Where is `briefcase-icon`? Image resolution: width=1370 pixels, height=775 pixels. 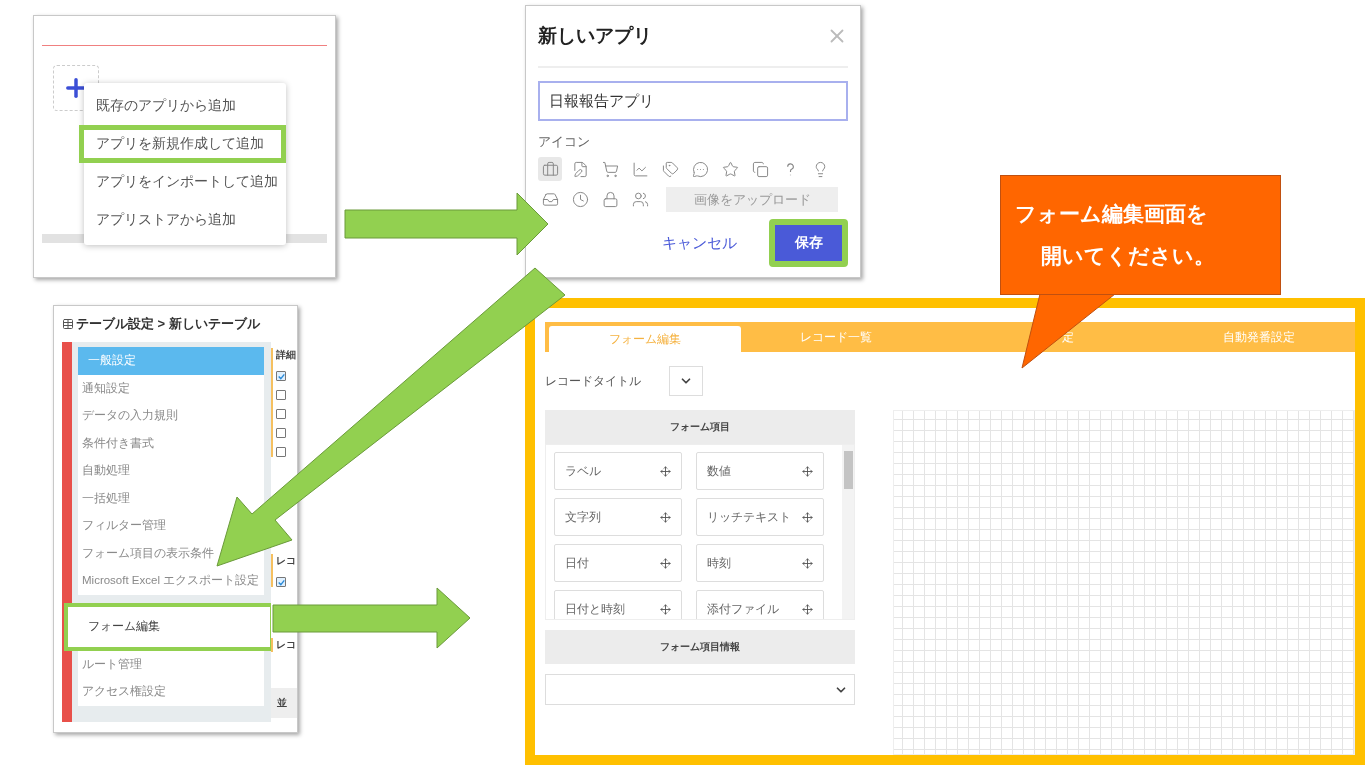
briefcase-icon is located at coordinates (550, 169).